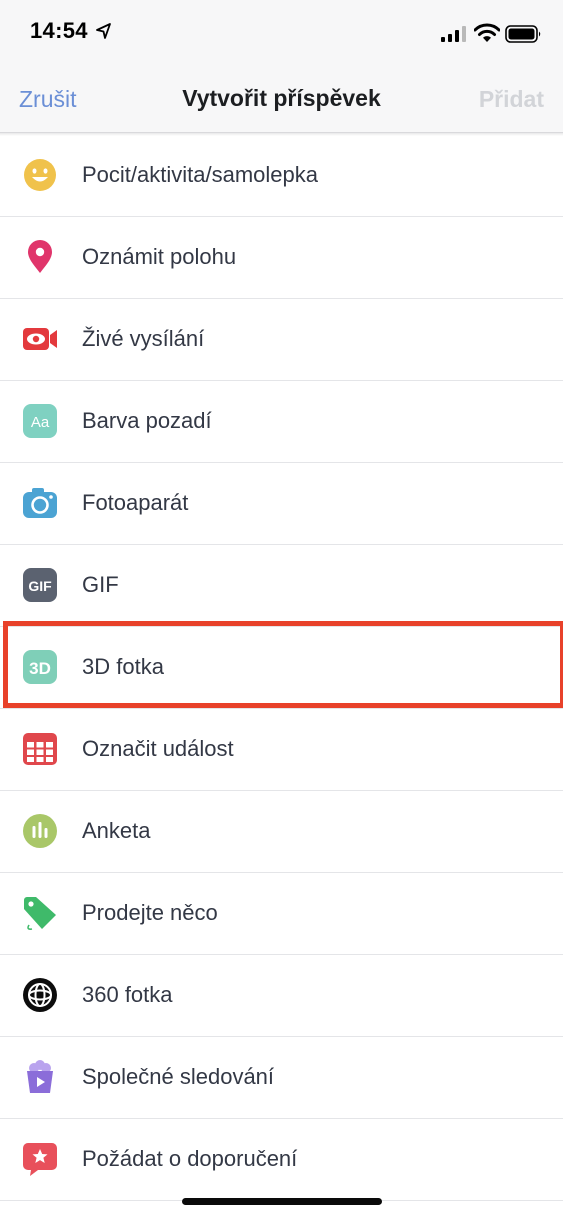  Describe the element at coordinates (281, 1078) in the screenshot. I see `menu-item-watch-party: Společné sledování` at that location.